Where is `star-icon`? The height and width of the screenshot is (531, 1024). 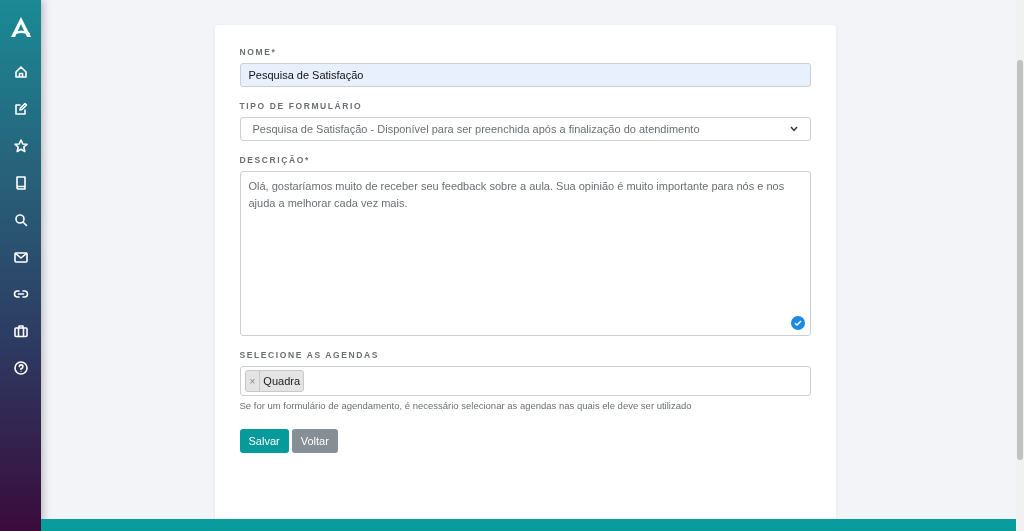
star-icon is located at coordinates (20, 146).